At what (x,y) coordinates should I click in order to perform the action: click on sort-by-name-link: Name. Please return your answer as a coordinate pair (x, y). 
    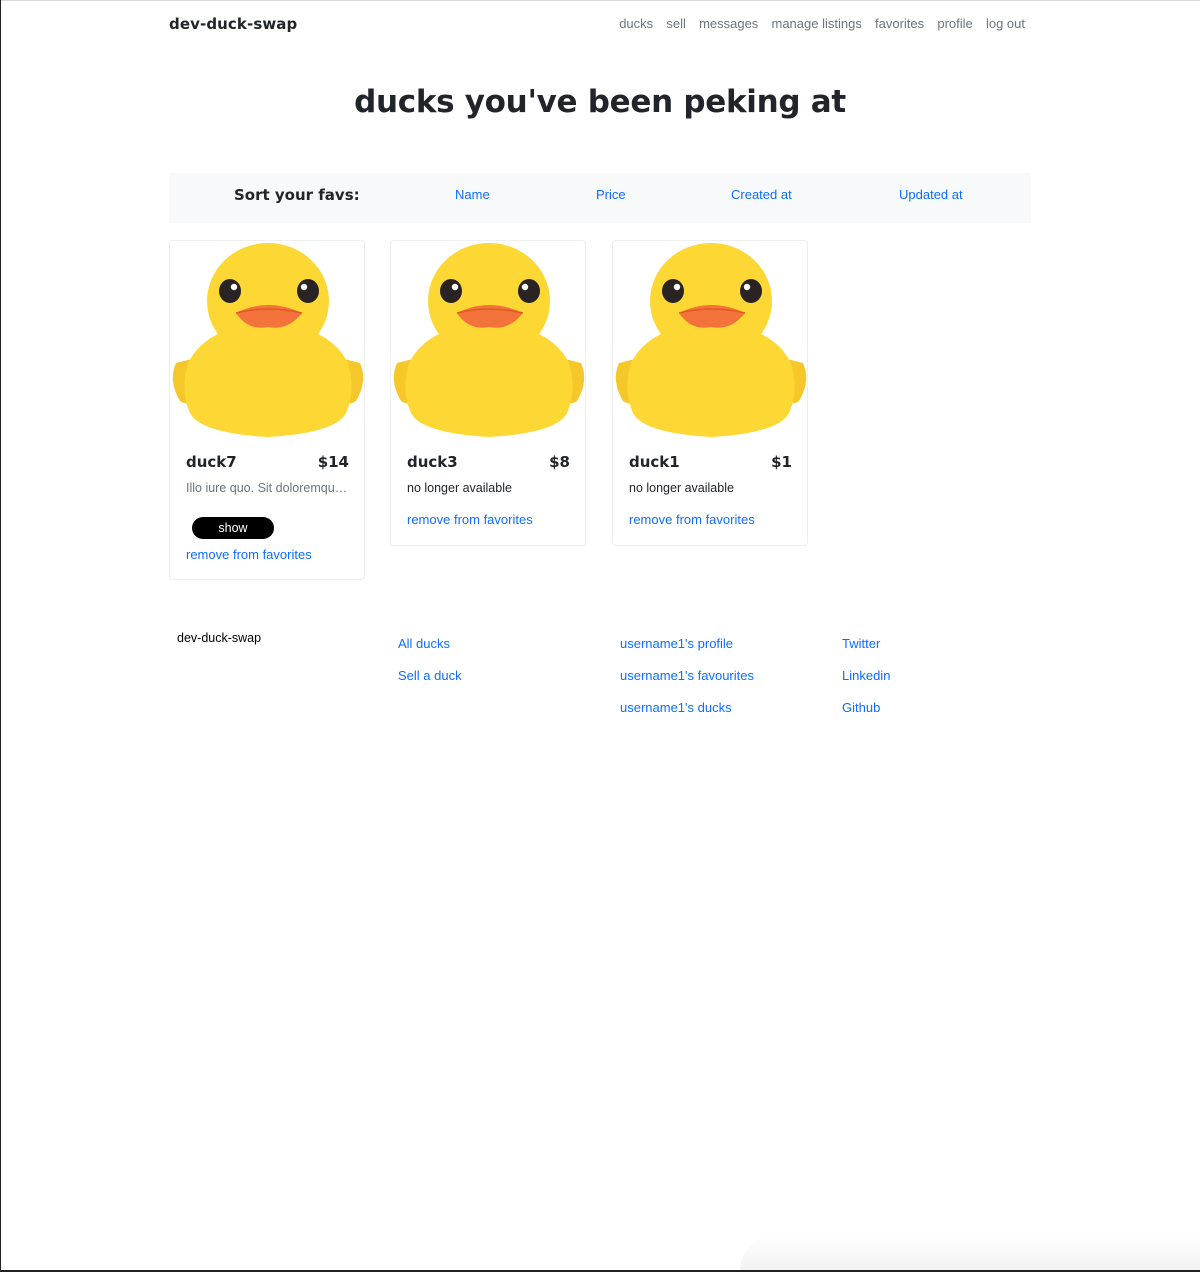
    Looking at the image, I should click on (472, 195).